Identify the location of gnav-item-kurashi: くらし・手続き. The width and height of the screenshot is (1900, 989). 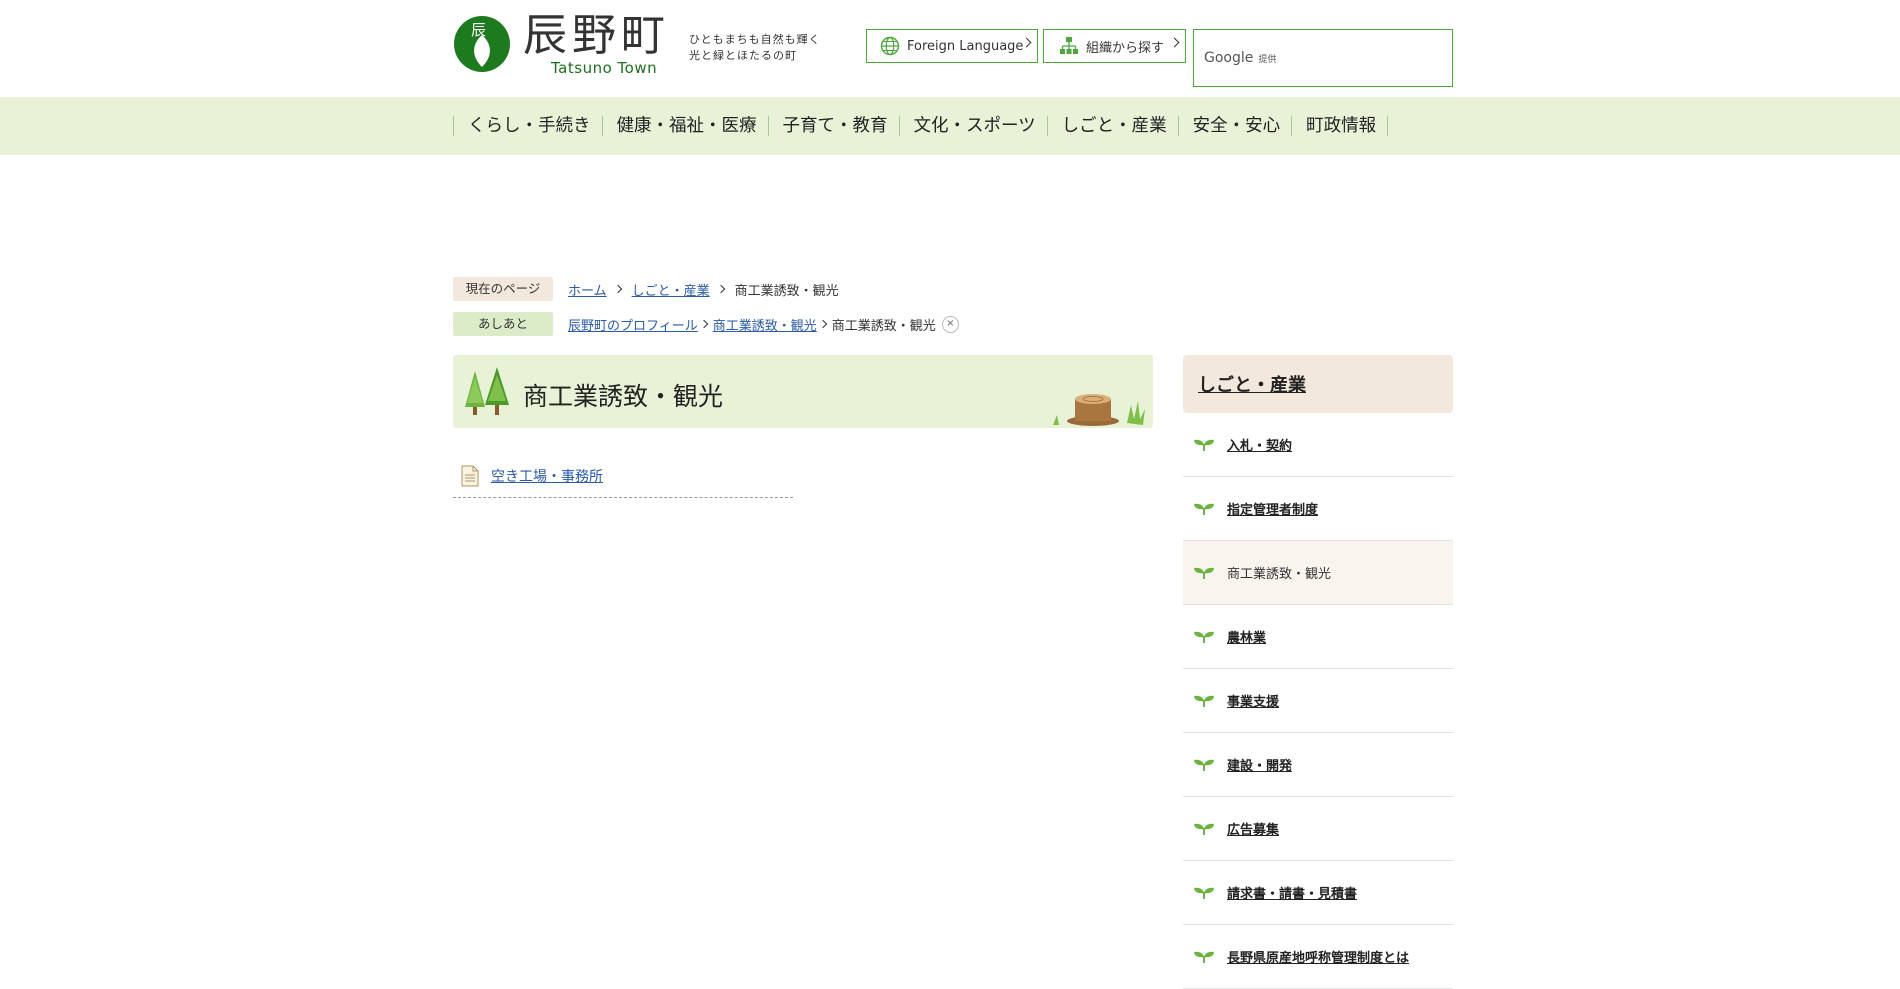
(527, 126).